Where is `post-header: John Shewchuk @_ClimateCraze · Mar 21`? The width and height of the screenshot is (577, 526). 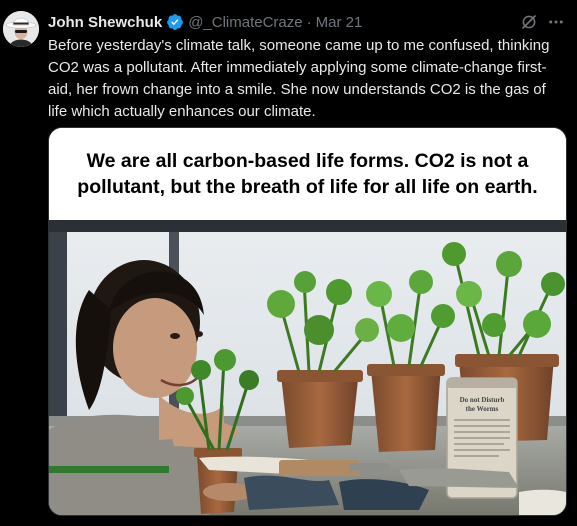
post-header: John Shewchuk @_ClimateCraze · Mar 21 is located at coordinates (205, 22).